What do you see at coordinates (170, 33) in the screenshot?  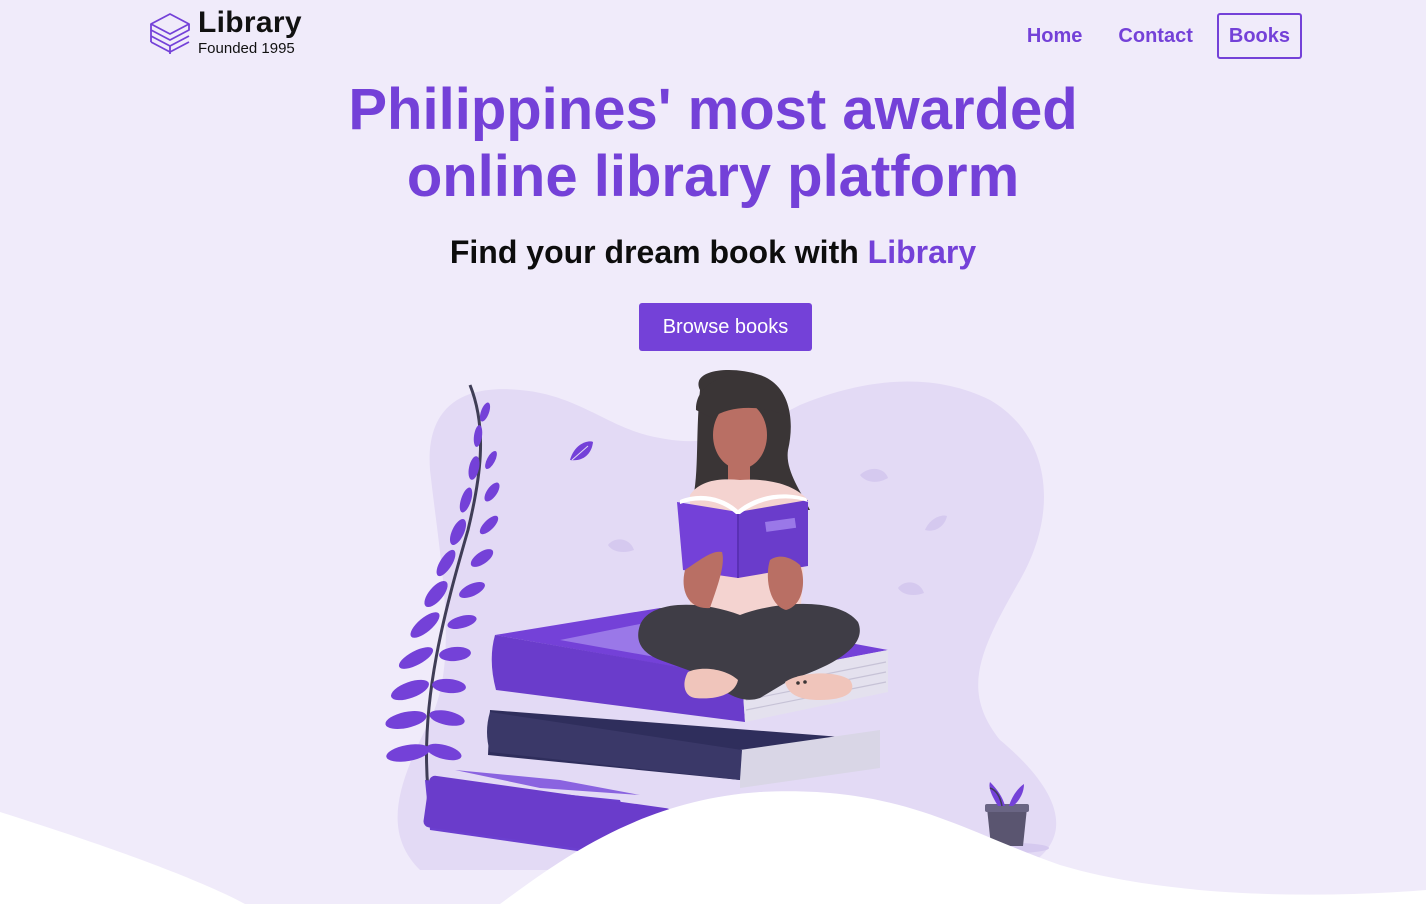 I see `stacked-books-icon` at bounding box center [170, 33].